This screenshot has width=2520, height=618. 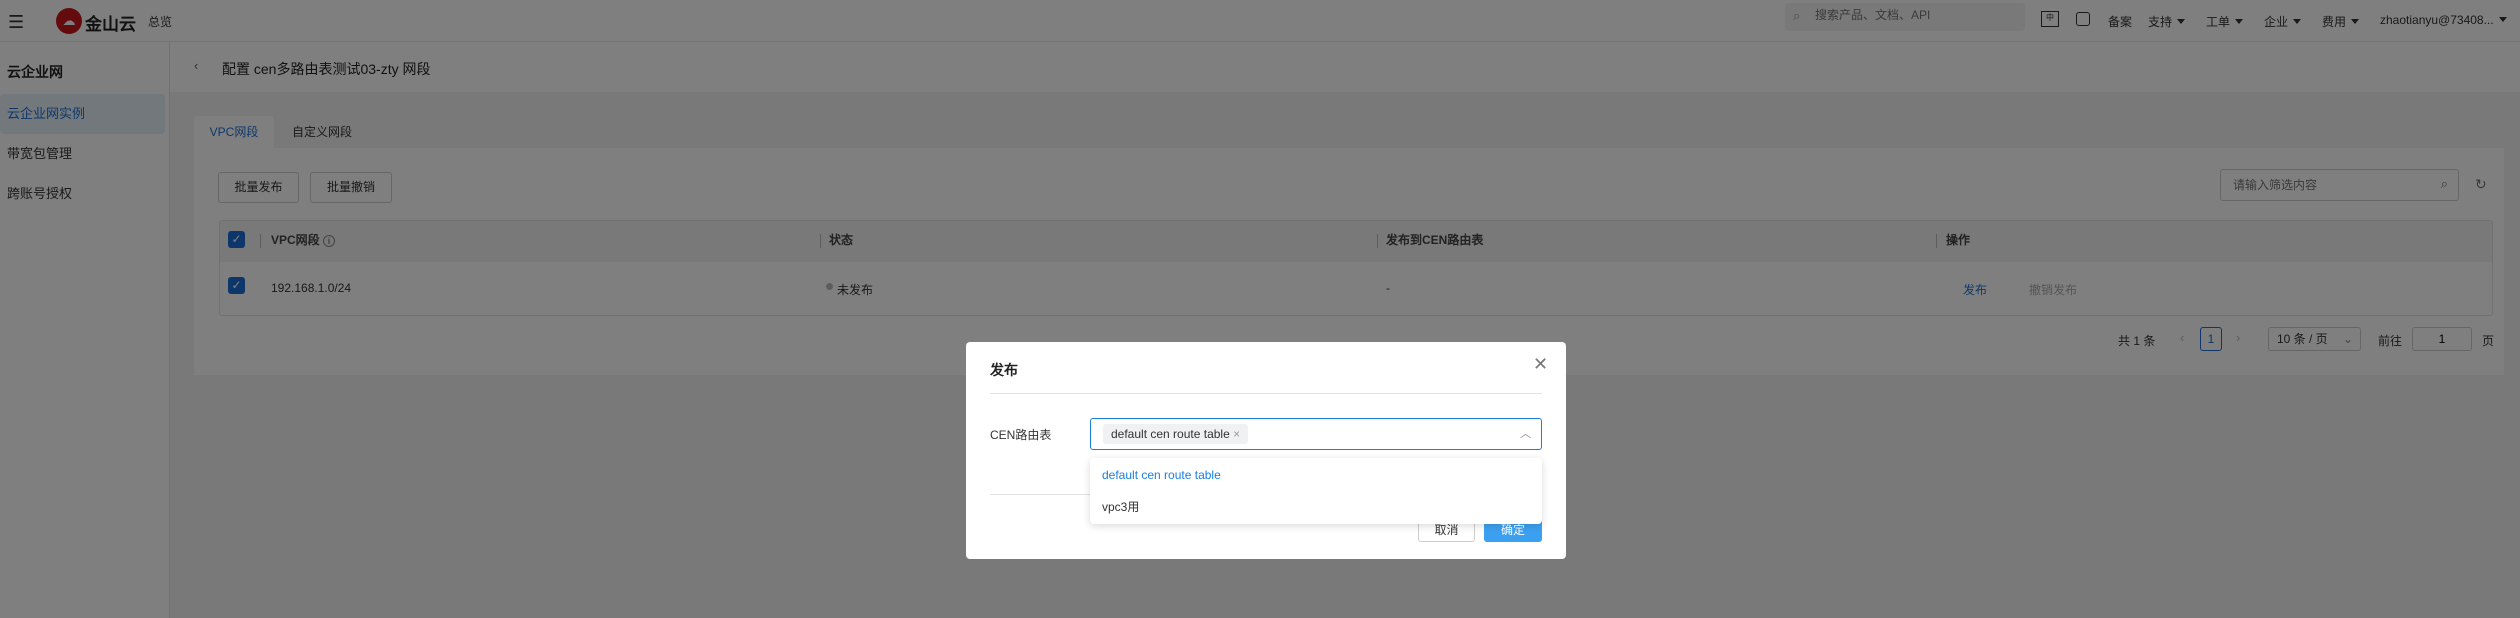 I want to click on route-table-select: default cen route table × ︿, so click(x=1316, y=434).